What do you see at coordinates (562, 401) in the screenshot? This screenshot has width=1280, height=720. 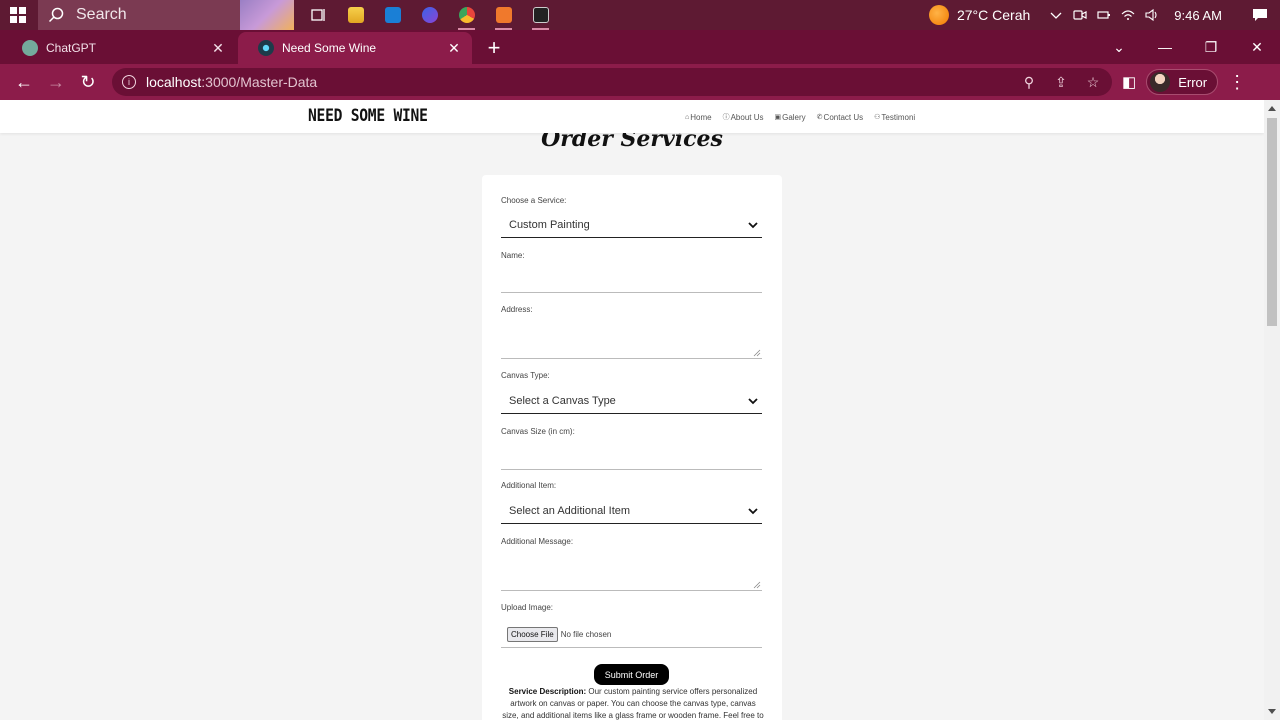 I see `canvas-type-select-value: Select a Canvas Type` at bounding box center [562, 401].